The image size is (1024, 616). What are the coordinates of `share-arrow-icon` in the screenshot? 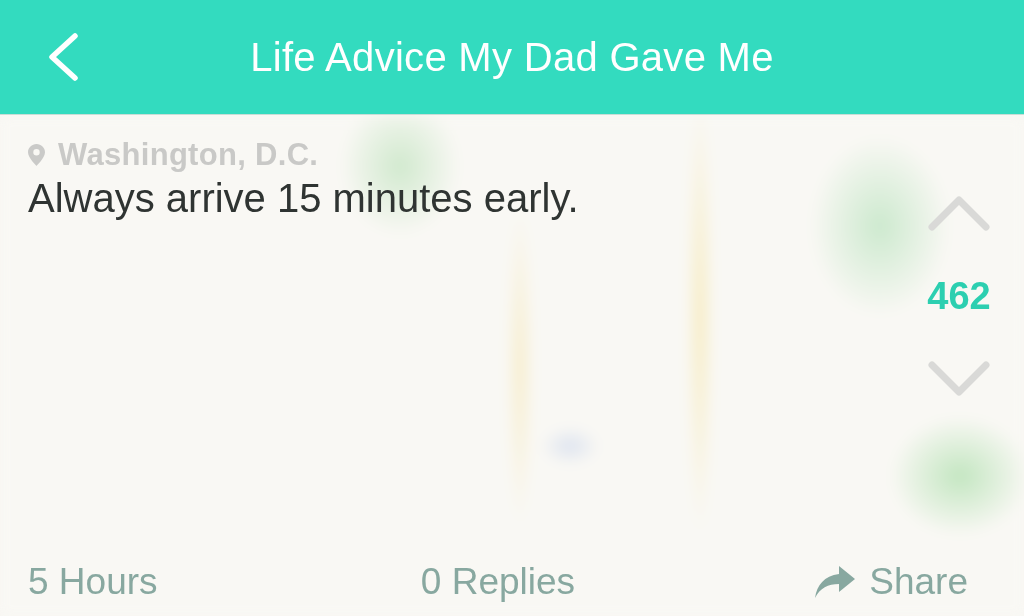 It's located at (835, 581).